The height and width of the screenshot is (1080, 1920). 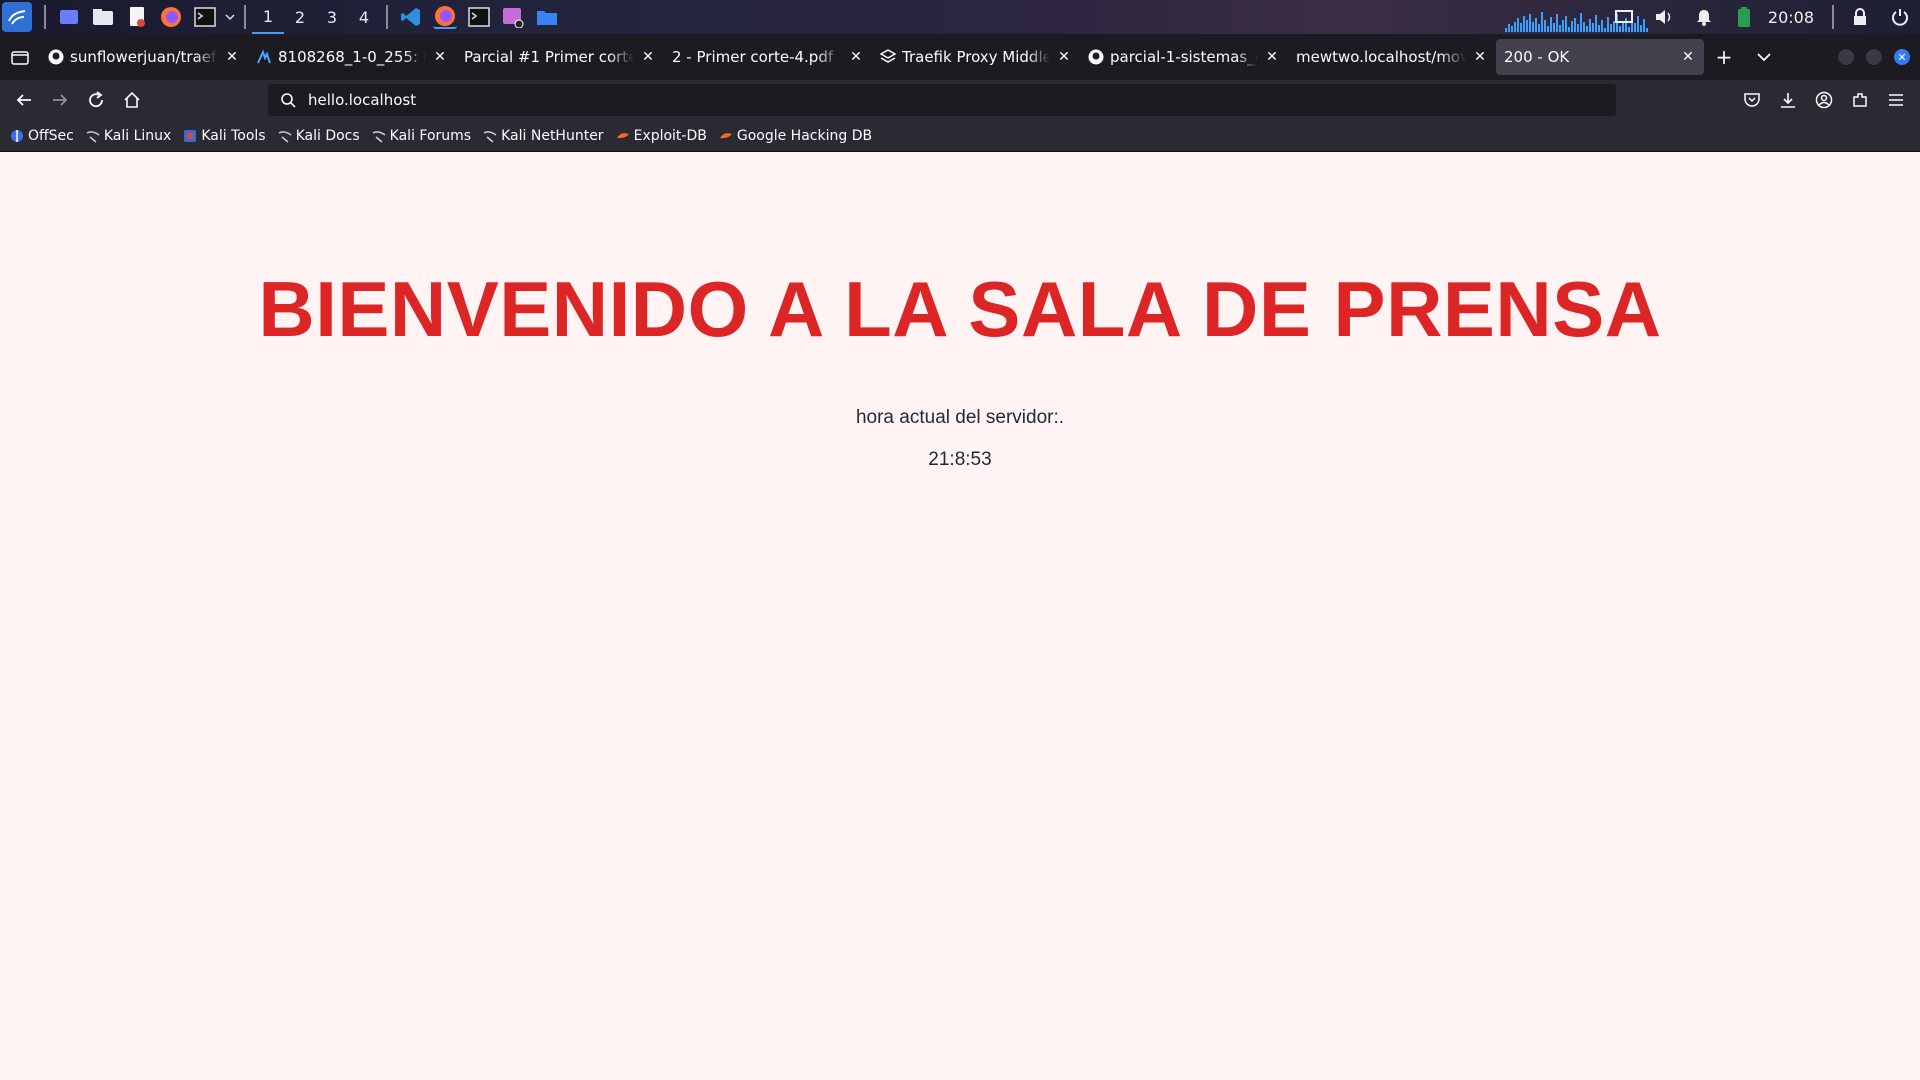 I want to click on bookmark-label: OffSec, so click(x=51, y=135).